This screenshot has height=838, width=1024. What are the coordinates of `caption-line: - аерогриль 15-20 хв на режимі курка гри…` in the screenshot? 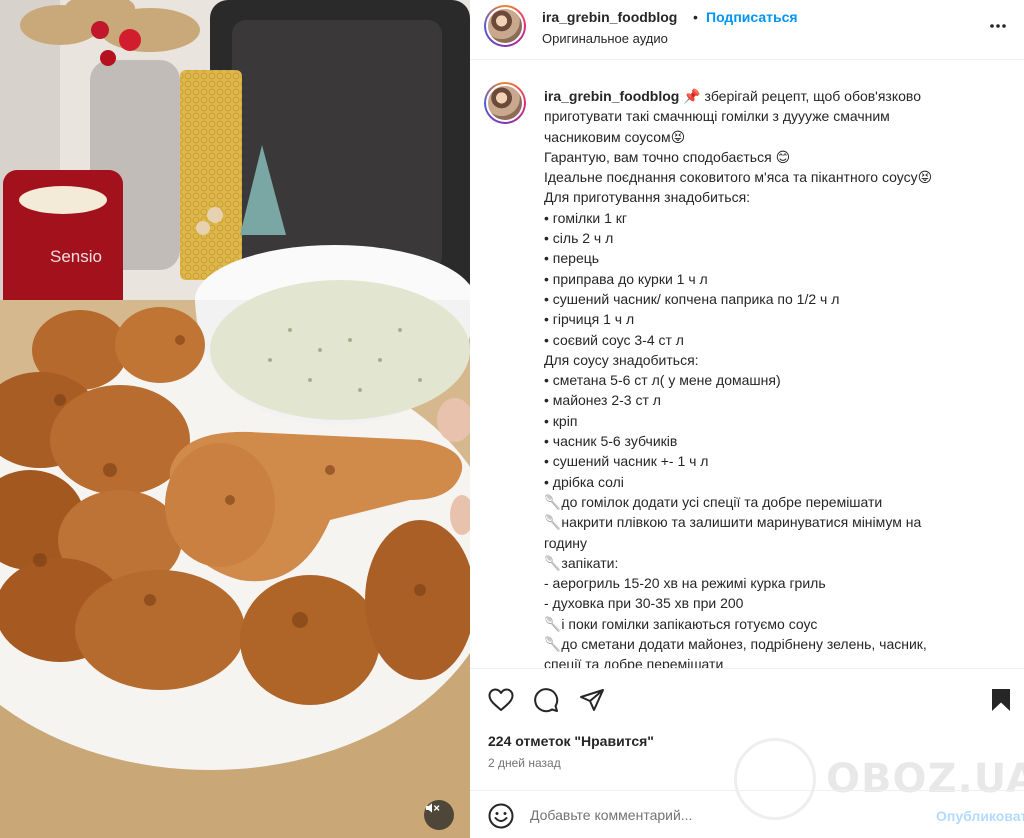 It's located at (685, 583).